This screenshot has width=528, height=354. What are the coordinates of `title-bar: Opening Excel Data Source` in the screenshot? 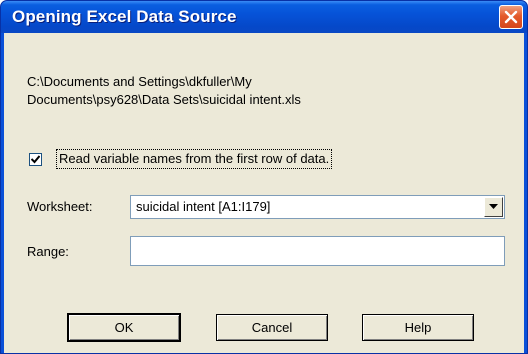 It's located at (264, 17).